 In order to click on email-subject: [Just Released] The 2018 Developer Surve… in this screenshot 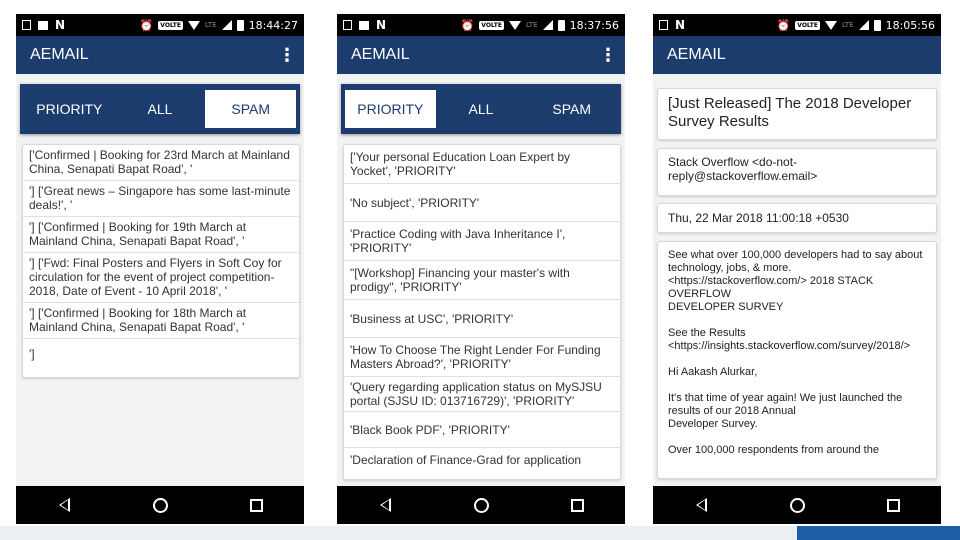, I will do `click(797, 114)`.